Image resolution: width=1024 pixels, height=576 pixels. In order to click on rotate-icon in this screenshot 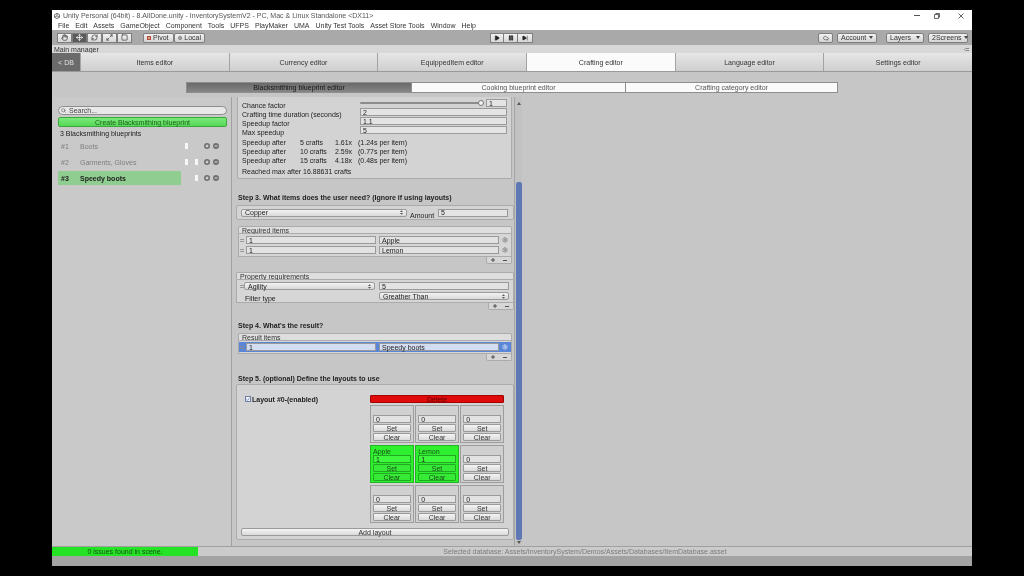, I will do `click(94, 37)`.